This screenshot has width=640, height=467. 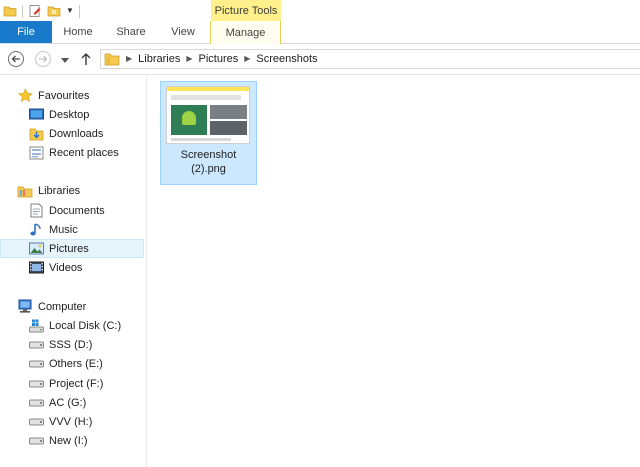 I want to click on sidebar-item-drive-d: SSS (D:), so click(x=86, y=344).